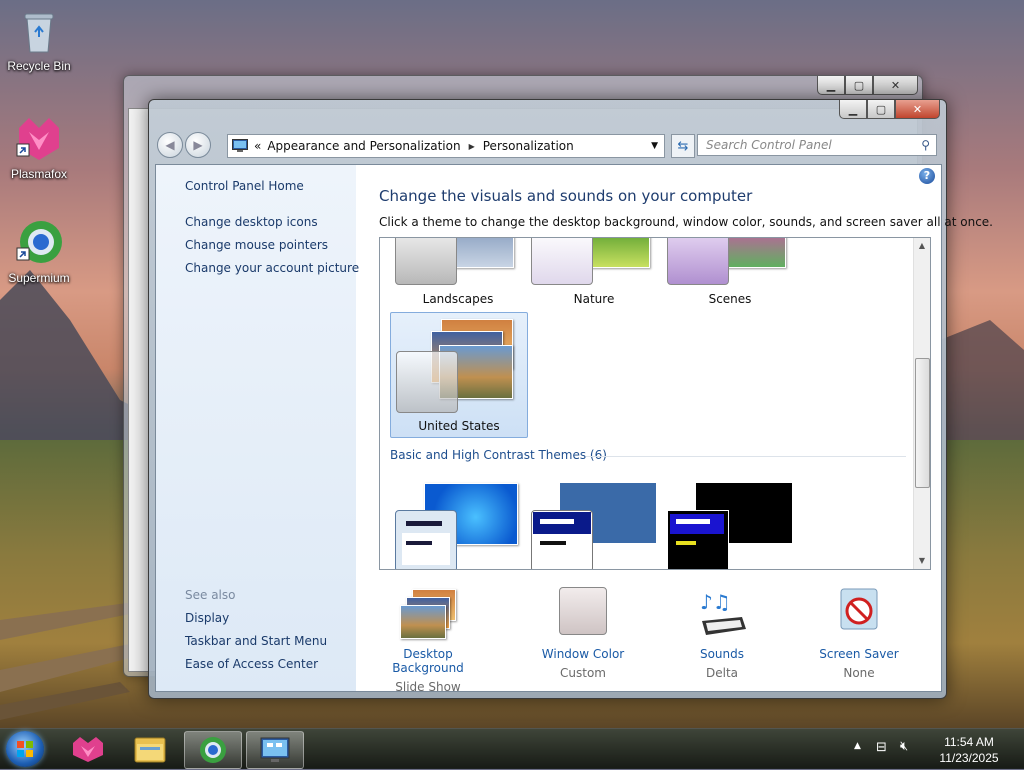  I want to click on desktop-icon-label: Supermium, so click(39, 278).